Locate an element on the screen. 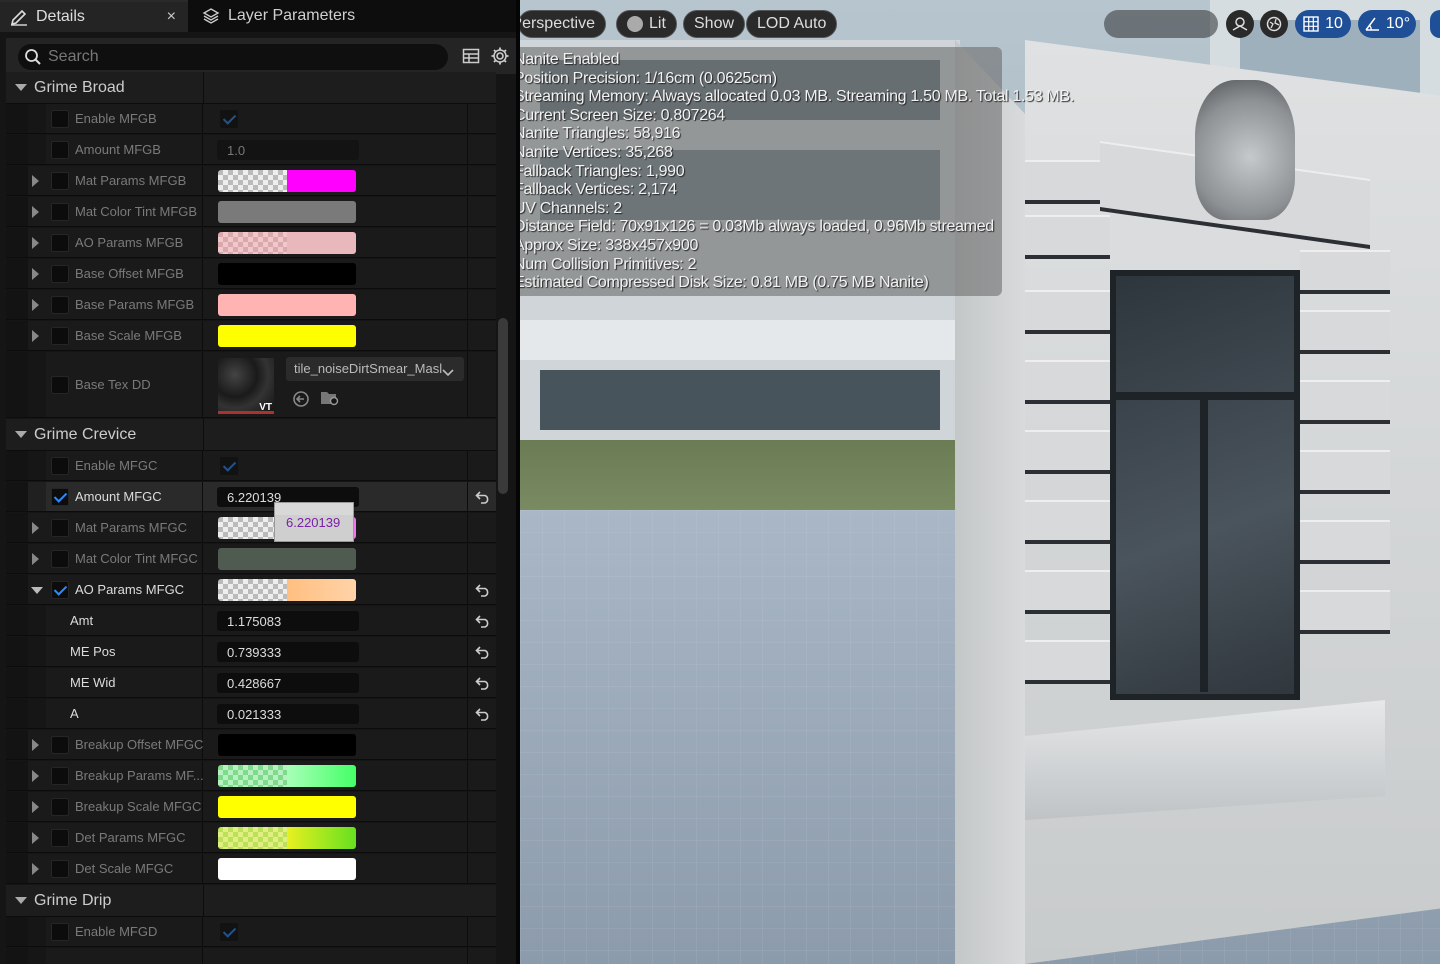 The width and height of the screenshot is (1440, 964). search-input is located at coordinates (238, 57).